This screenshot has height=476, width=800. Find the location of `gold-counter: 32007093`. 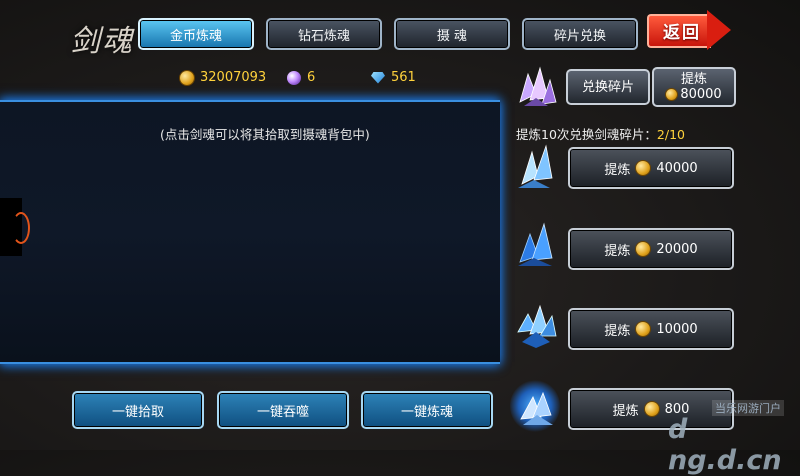

gold-counter: 32007093 is located at coordinates (223, 77).